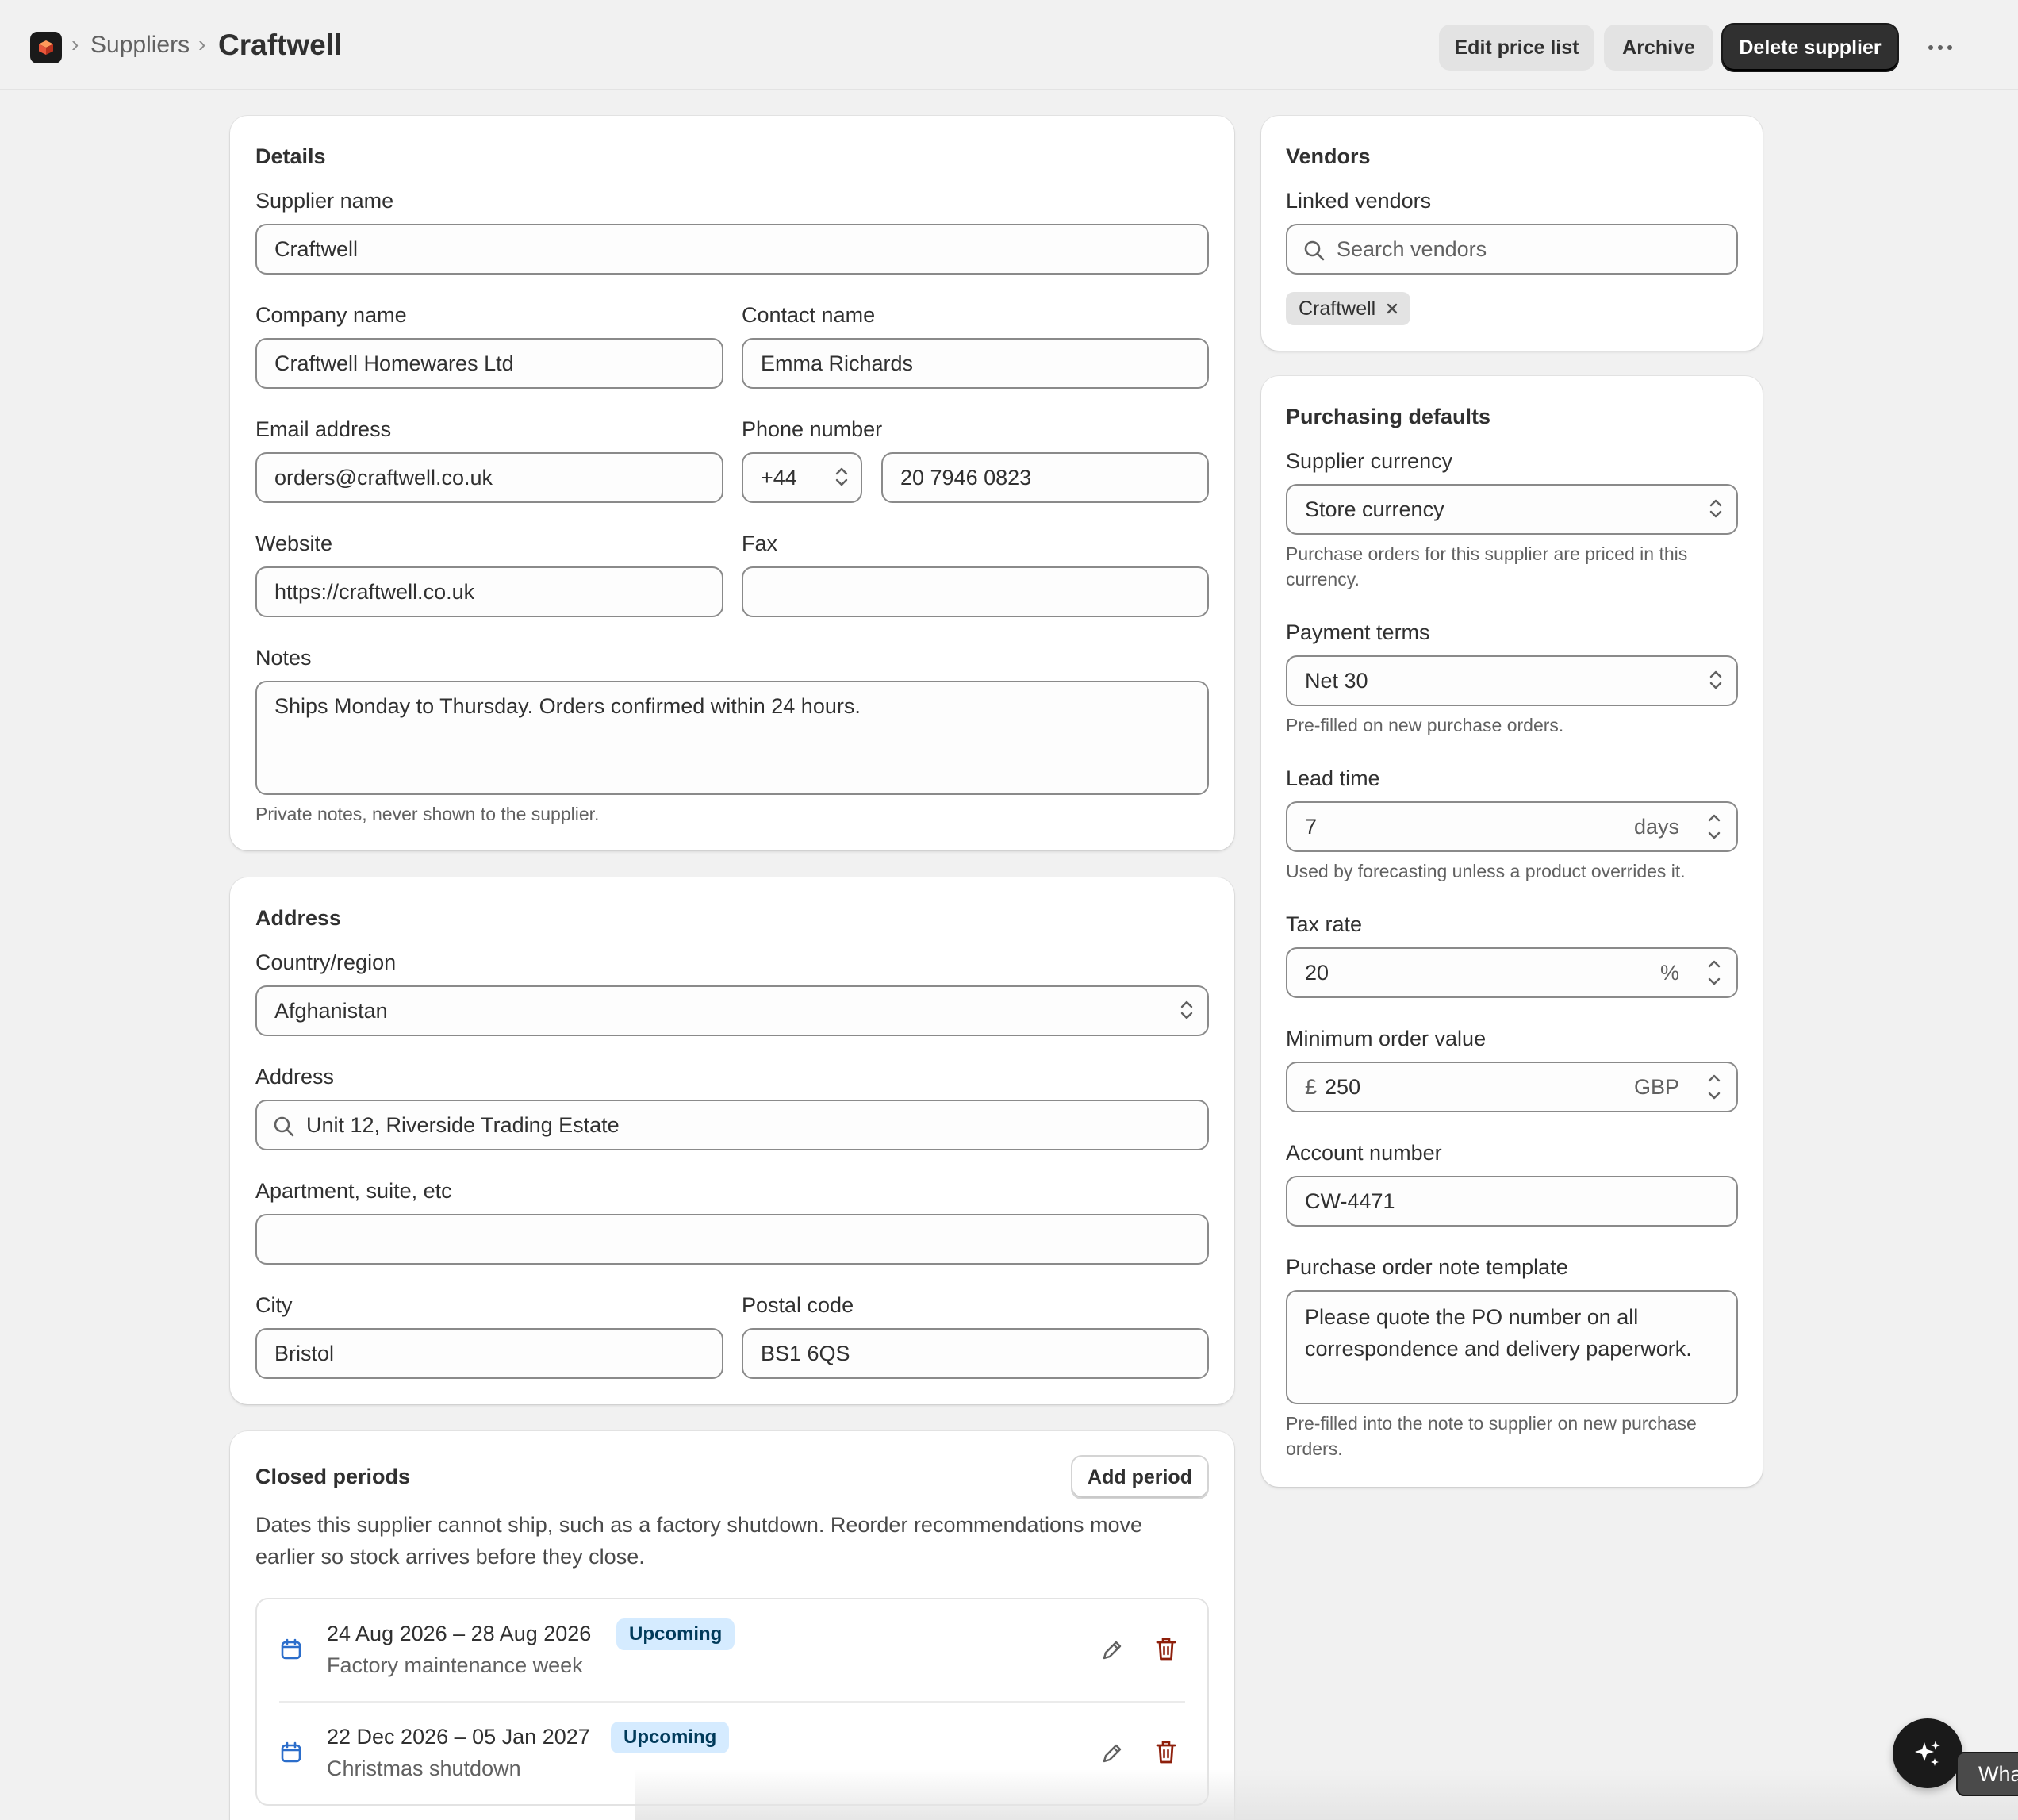  Describe the element at coordinates (1512, 826) in the screenshot. I see `lead-time-input: 7 days` at that location.